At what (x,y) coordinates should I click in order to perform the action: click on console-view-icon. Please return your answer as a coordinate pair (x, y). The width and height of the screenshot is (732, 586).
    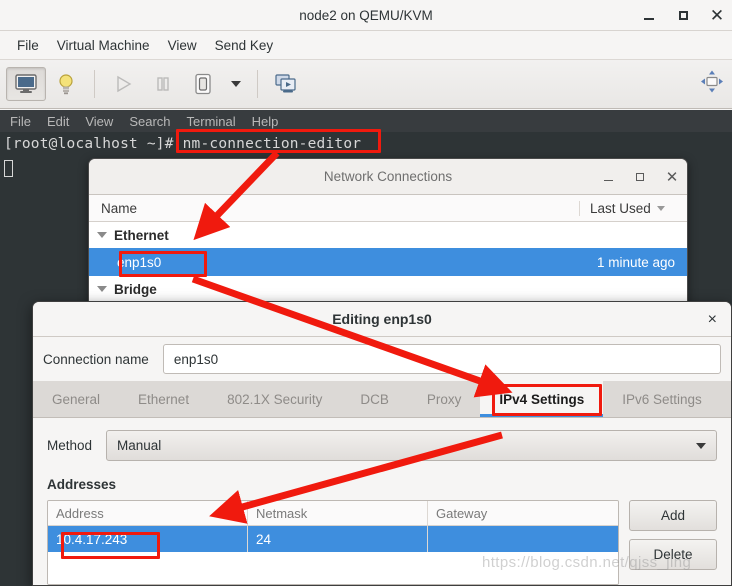
    Looking at the image, I should click on (26, 84).